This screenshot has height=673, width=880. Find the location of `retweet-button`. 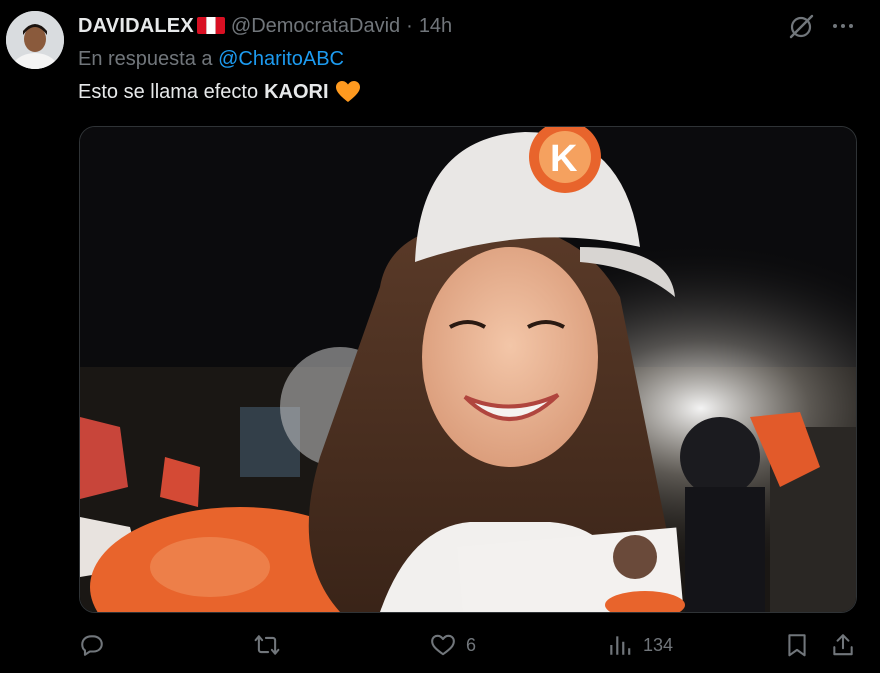

retweet-button is located at coordinates (272, 645).